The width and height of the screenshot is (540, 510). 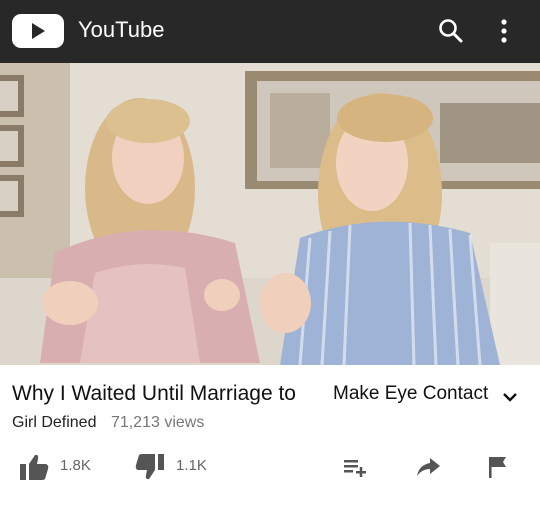 What do you see at coordinates (191, 465) in the screenshot?
I see `dislike-count: 1.1K` at bounding box center [191, 465].